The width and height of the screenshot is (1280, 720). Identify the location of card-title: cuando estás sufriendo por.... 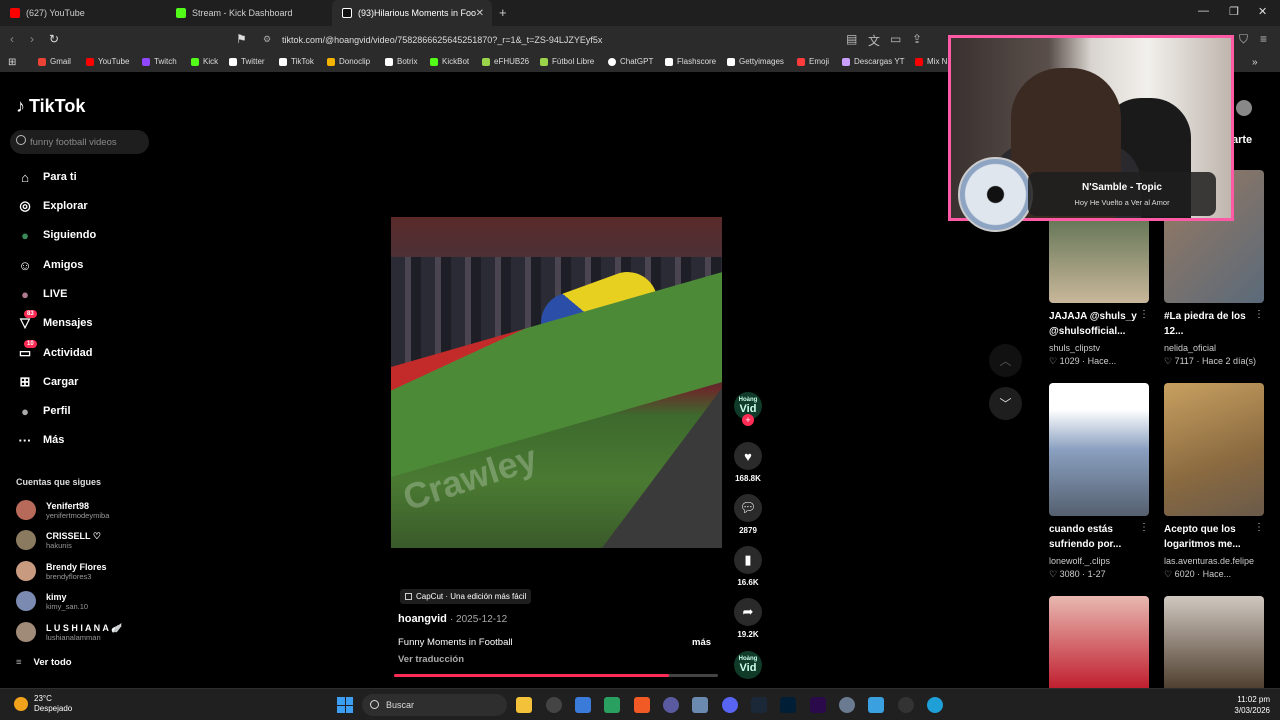
(1099, 537).